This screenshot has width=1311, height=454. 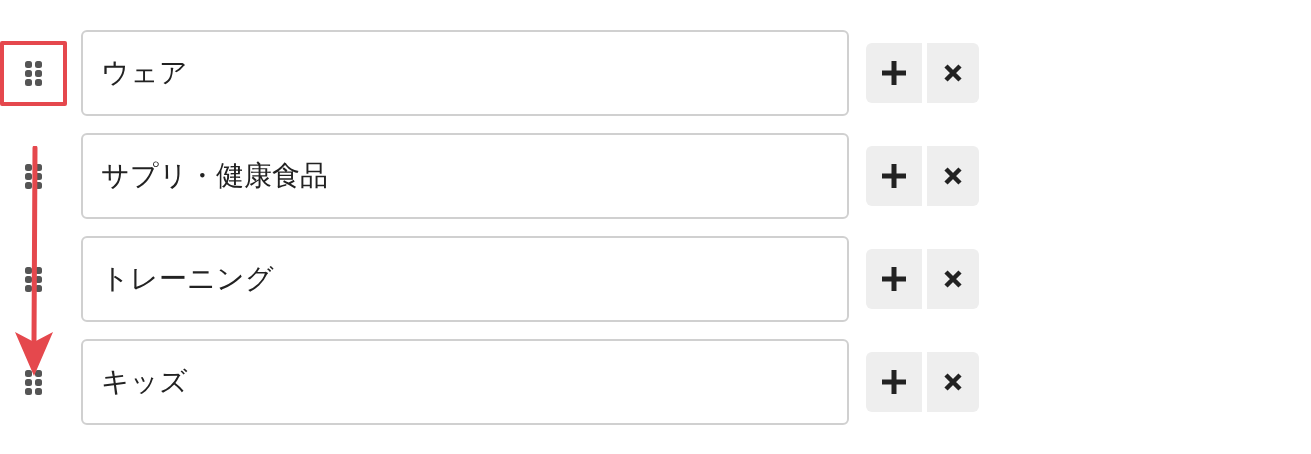 What do you see at coordinates (465, 176) in the screenshot?
I see `input-field: サプリ・健康食品` at bounding box center [465, 176].